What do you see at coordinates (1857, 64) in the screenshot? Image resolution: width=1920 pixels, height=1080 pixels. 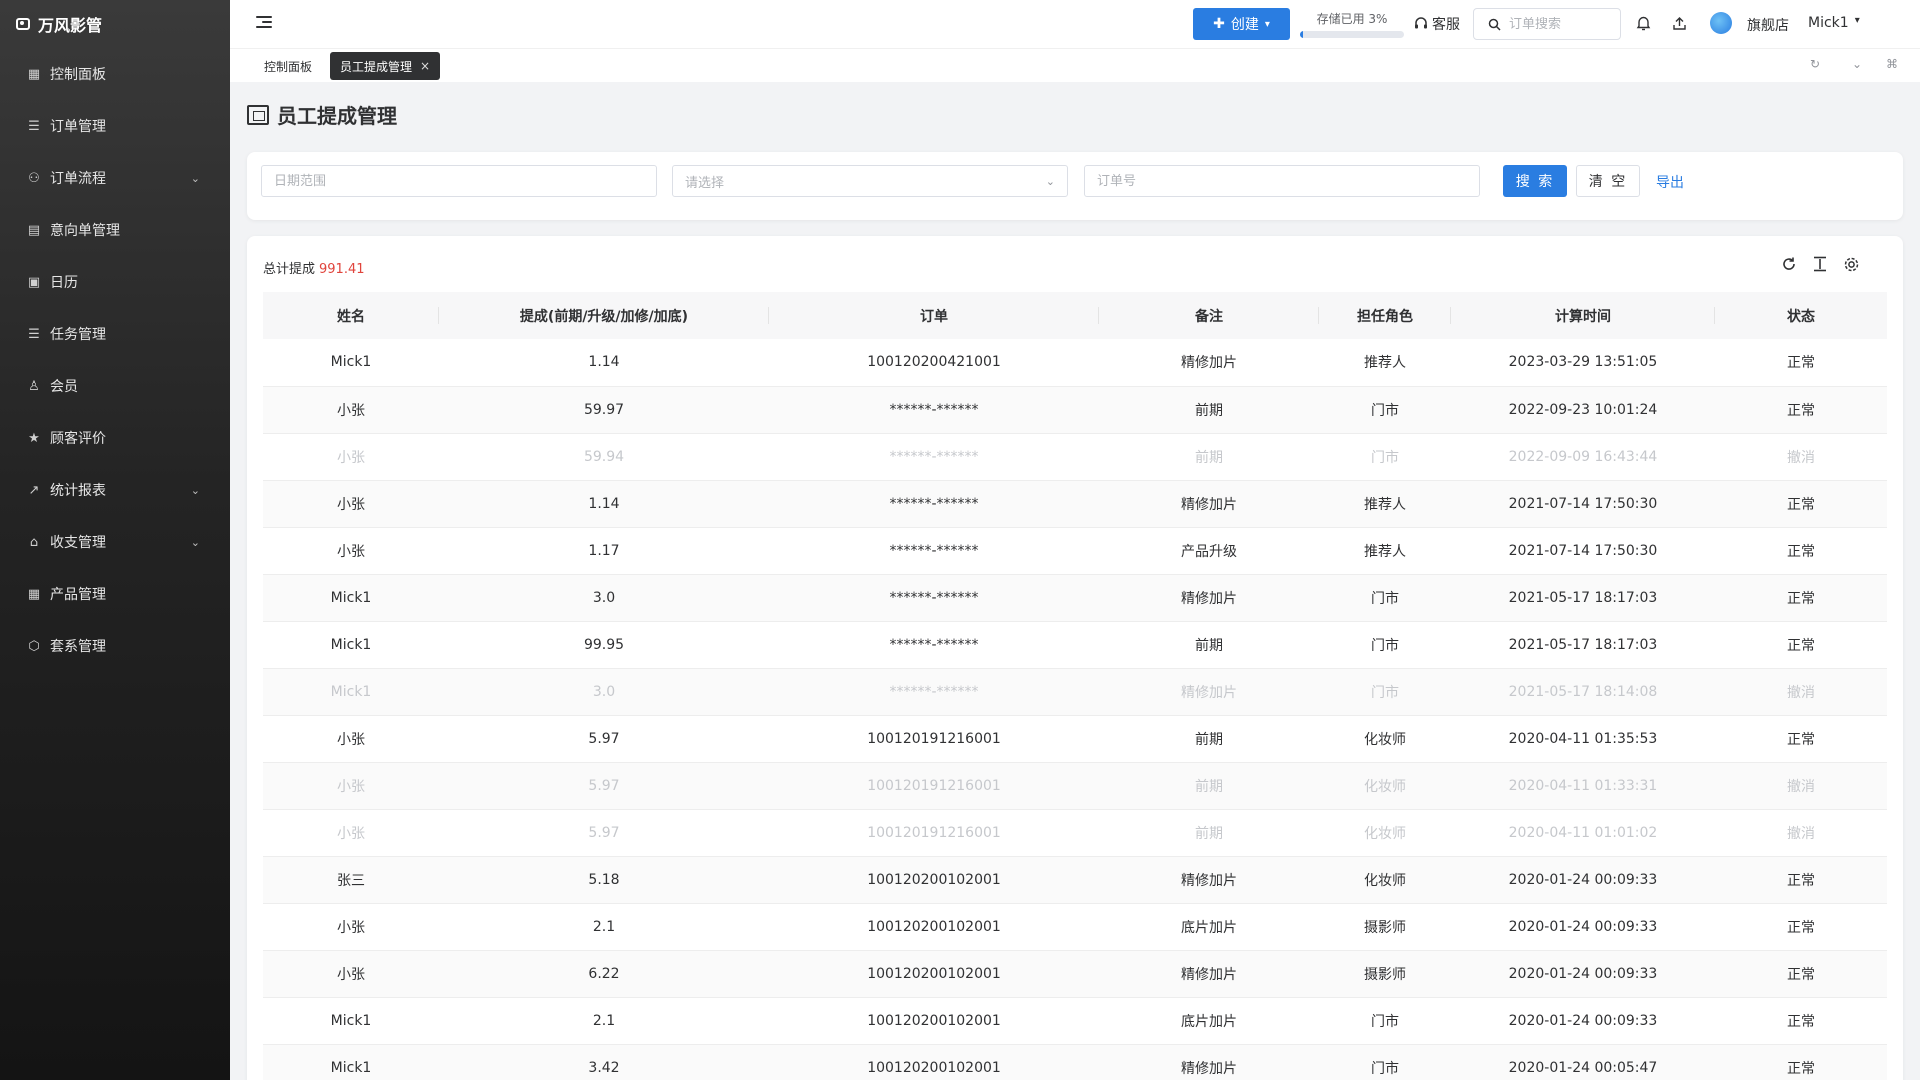 I see `chevron-down-icon: ⌄` at bounding box center [1857, 64].